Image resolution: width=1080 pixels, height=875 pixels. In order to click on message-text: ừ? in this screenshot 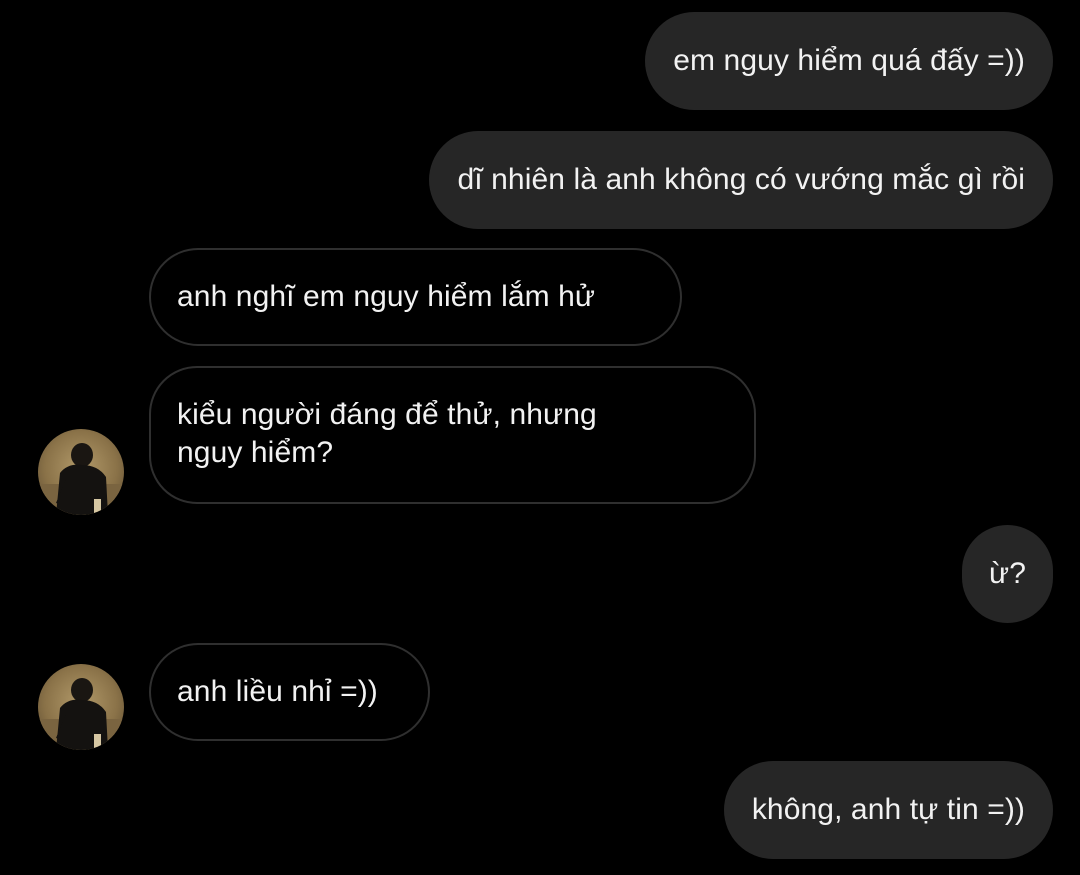, I will do `click(1007, 573)`.